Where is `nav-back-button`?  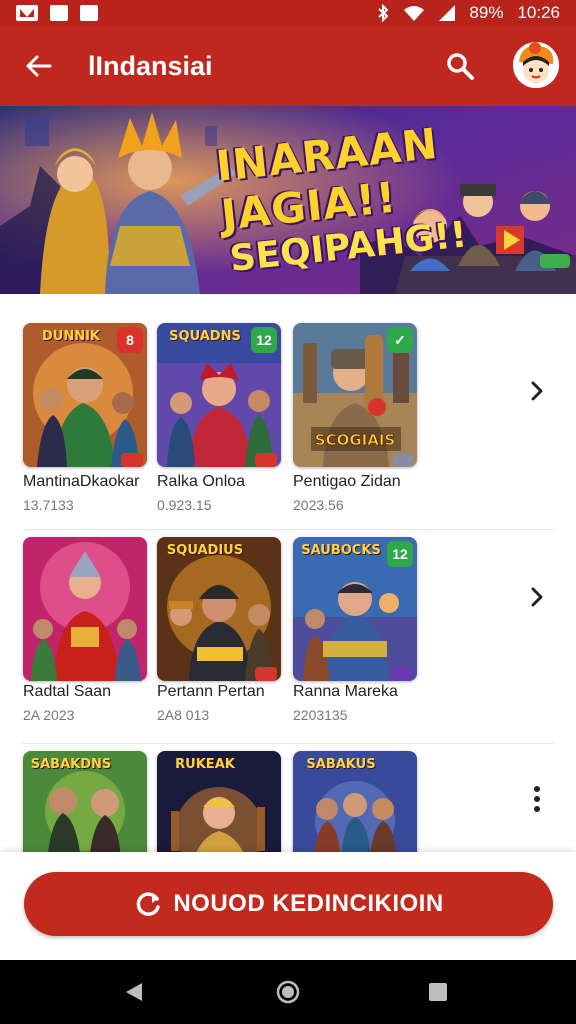 nav-back-button is located at coordinates (134, 992).